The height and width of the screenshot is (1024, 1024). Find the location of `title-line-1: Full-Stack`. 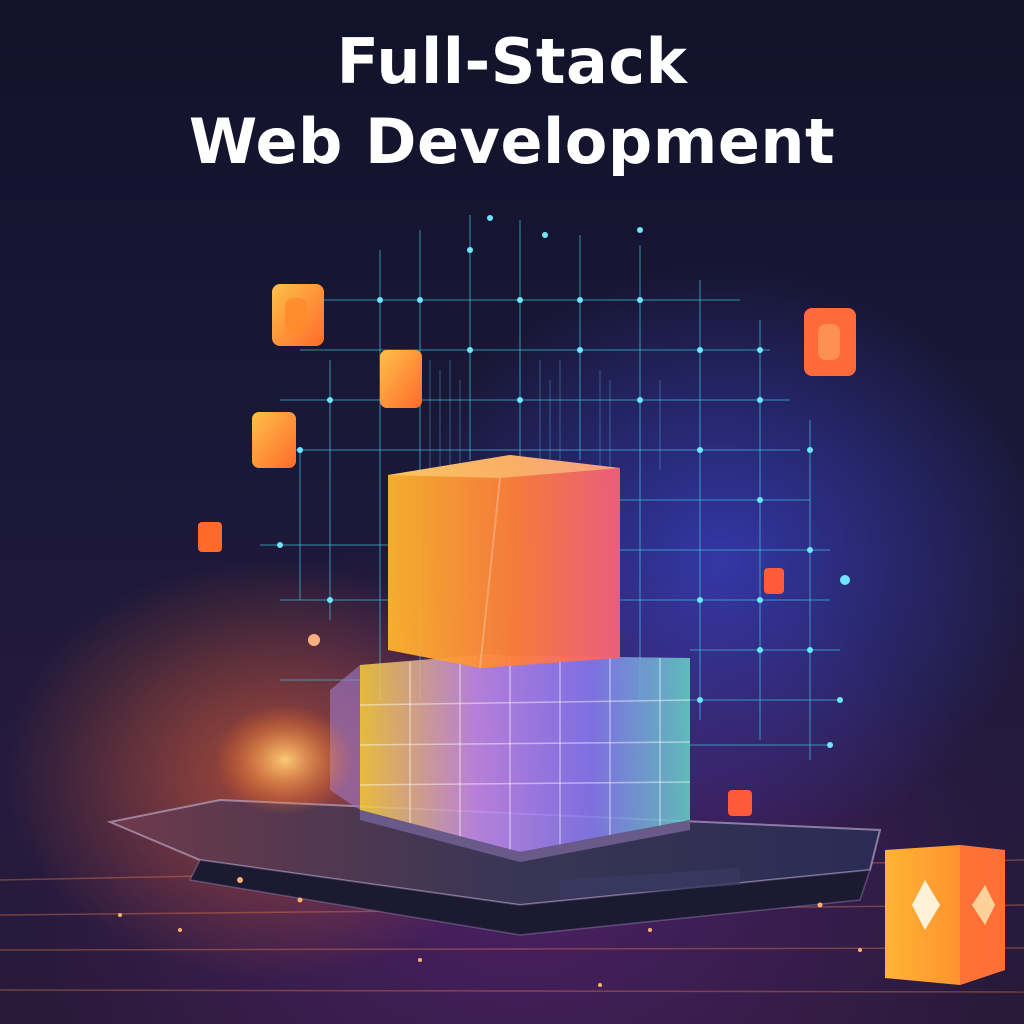

title-line-1: Full-Stack is located at coordinates (512, 61).